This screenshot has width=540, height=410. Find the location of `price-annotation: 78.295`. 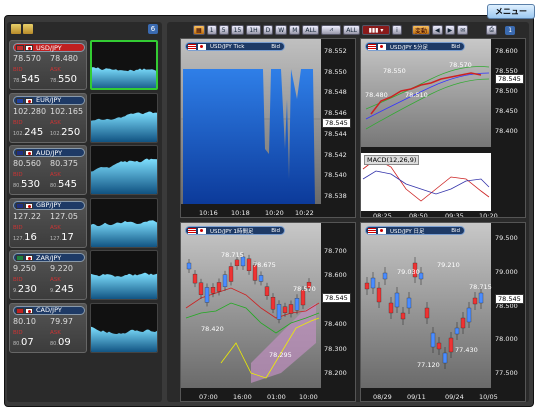

price-annotation: 78.295 is located at coordinates (280, 355).